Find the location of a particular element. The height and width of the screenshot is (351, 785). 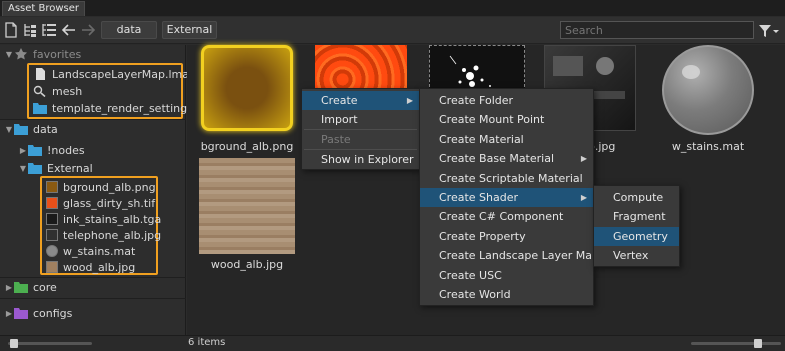

tree-label: w_stains.mat is located at coordinates (99, 251).